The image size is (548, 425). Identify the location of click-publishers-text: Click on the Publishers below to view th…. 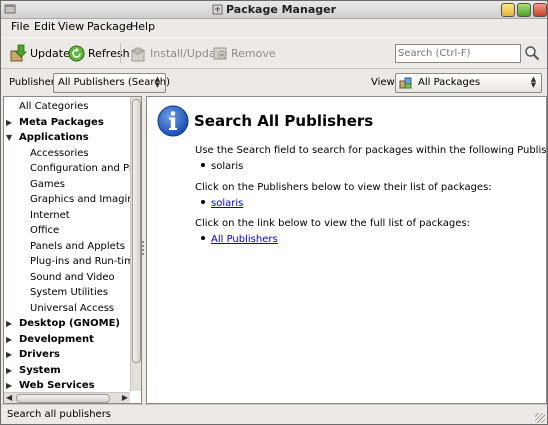
(343, 187).